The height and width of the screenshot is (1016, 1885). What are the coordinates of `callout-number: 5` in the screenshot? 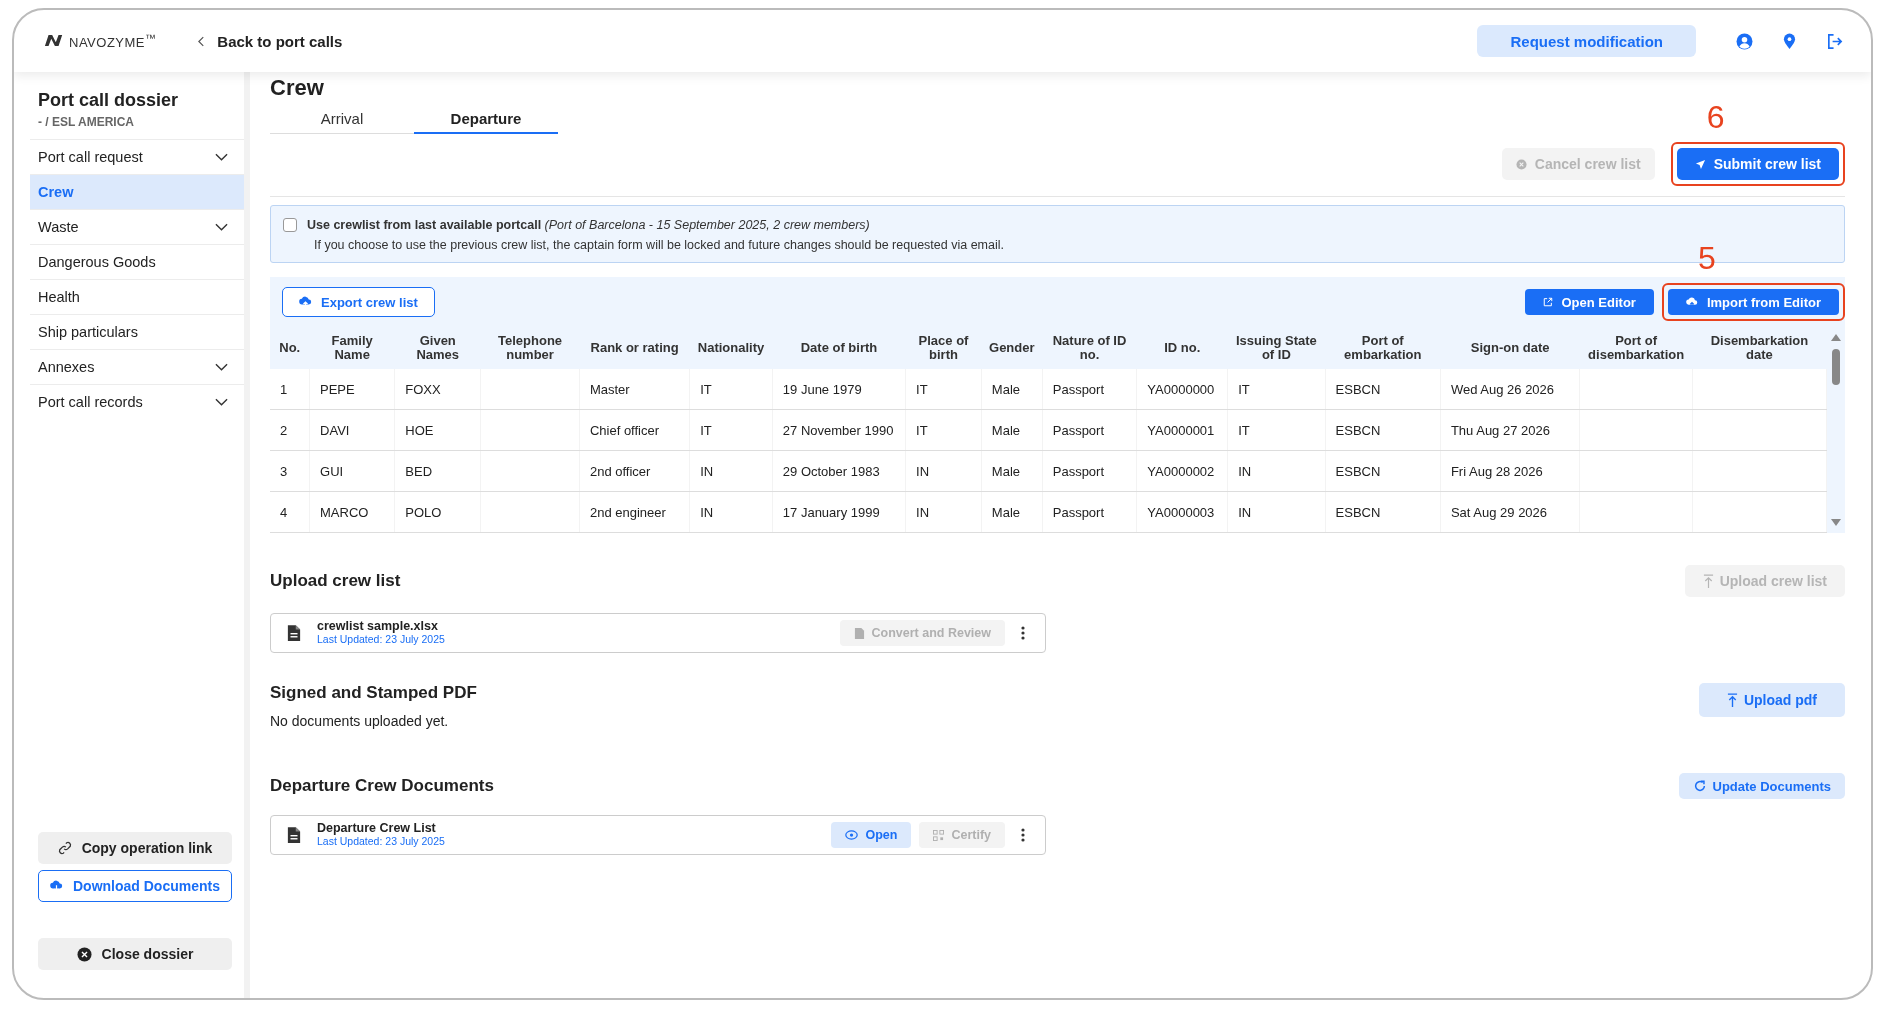 It's located at (1706, 258).